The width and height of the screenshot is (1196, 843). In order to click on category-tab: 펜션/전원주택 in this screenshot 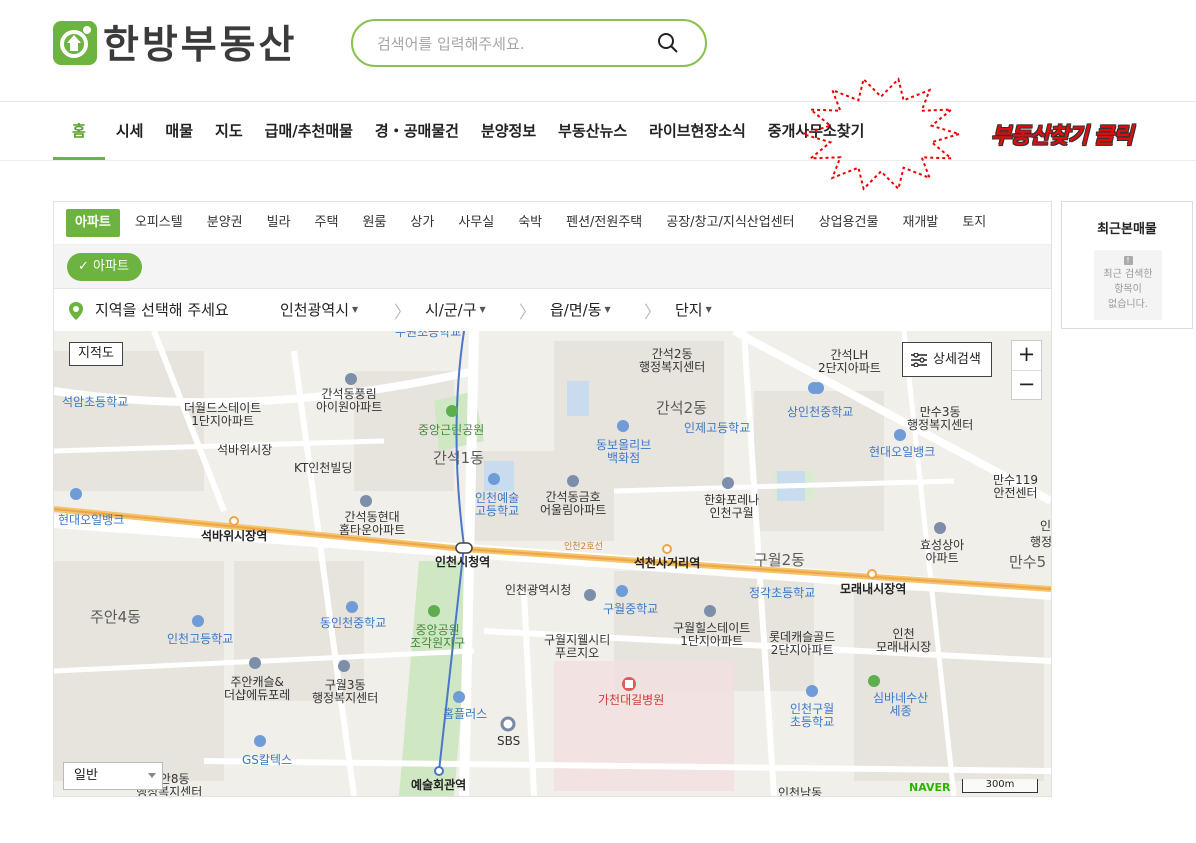, I will do `click(604, 223)`.